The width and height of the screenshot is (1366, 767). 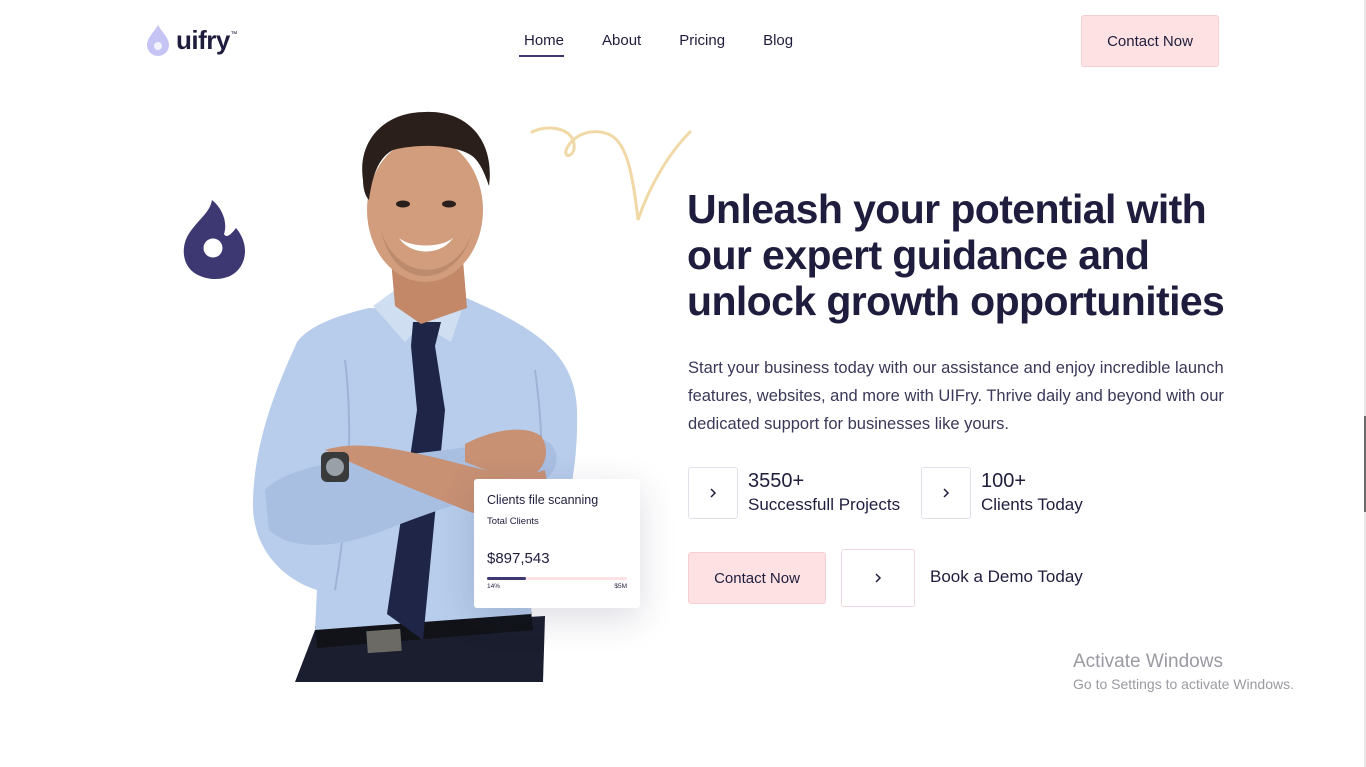 I want to click on card-scale-max: $5M, so click(x=620, y=586).